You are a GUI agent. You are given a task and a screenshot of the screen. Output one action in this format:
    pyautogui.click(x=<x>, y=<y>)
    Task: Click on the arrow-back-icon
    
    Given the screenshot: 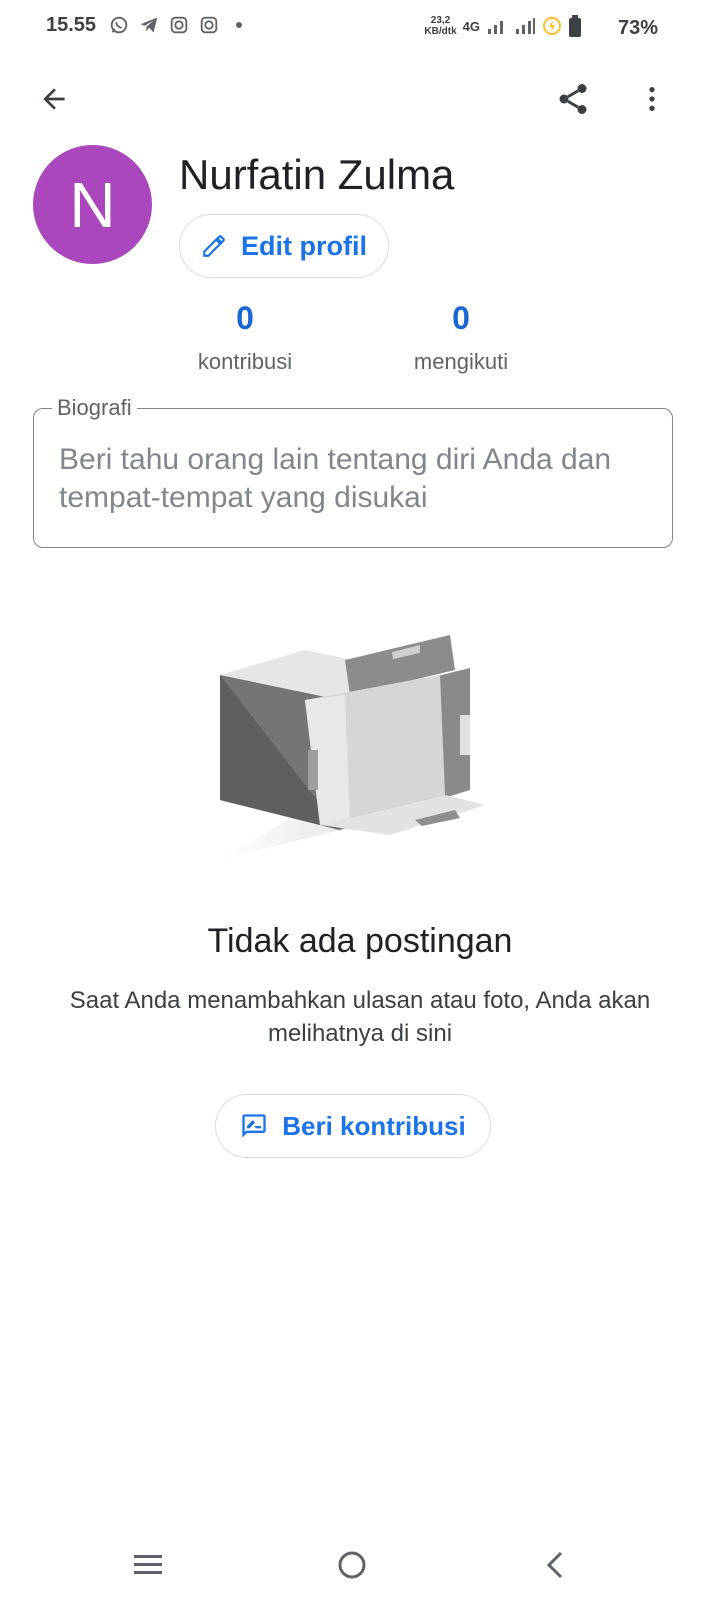 What is the action you would take?
    pyautogui.click(x=54, y=99)
    